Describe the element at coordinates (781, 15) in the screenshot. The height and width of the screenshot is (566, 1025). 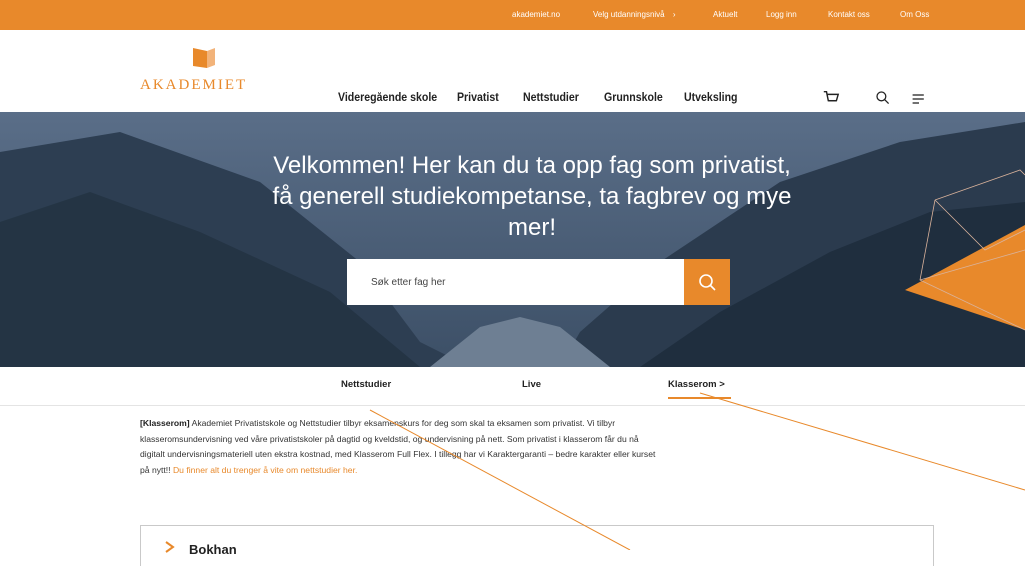
I see `topbar-link-login: Logg inn` at that location.